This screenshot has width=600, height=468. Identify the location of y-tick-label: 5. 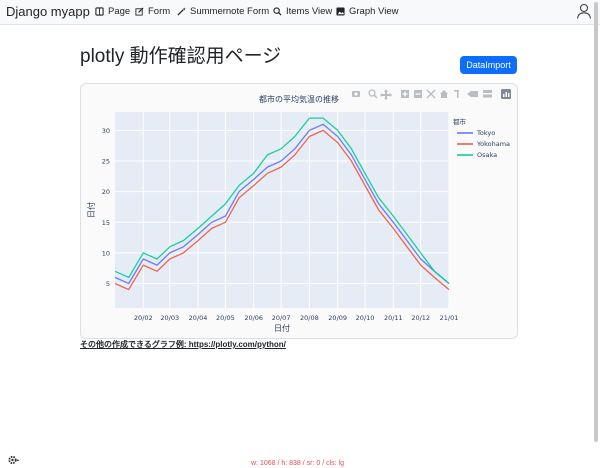
(108, 284).